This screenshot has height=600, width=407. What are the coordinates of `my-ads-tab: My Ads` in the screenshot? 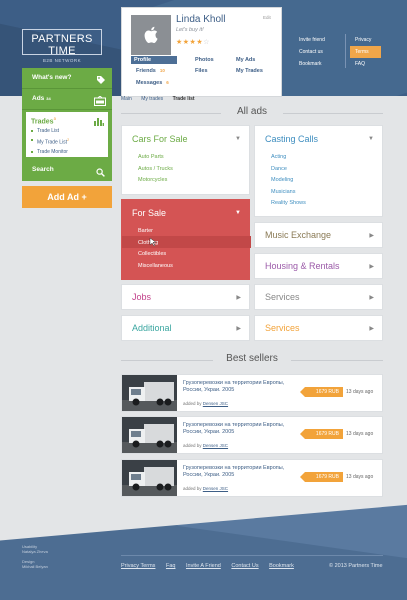 It's located at (245, 60).